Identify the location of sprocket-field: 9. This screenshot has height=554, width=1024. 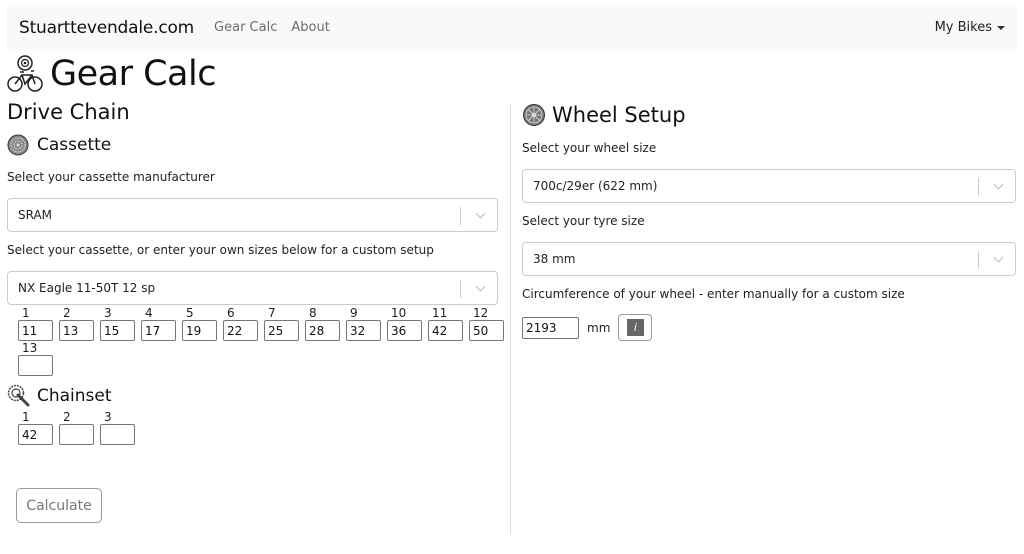
(363, 323).